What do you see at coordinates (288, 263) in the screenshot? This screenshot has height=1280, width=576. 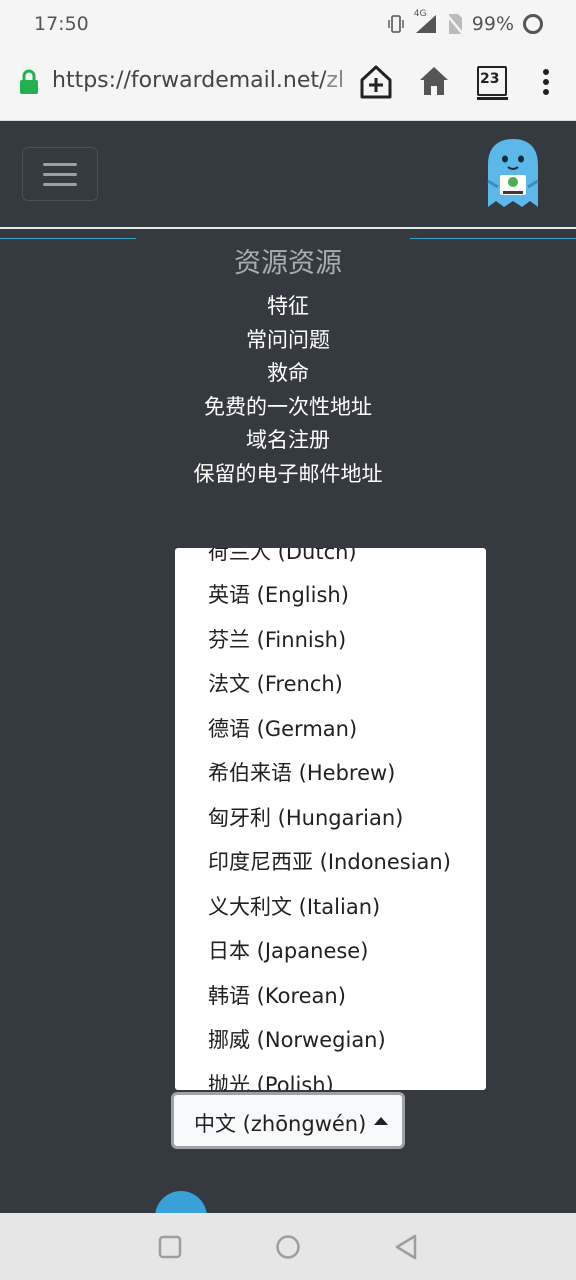 I see `resources-heading: 资源资源` at bounding box center [288, 263].